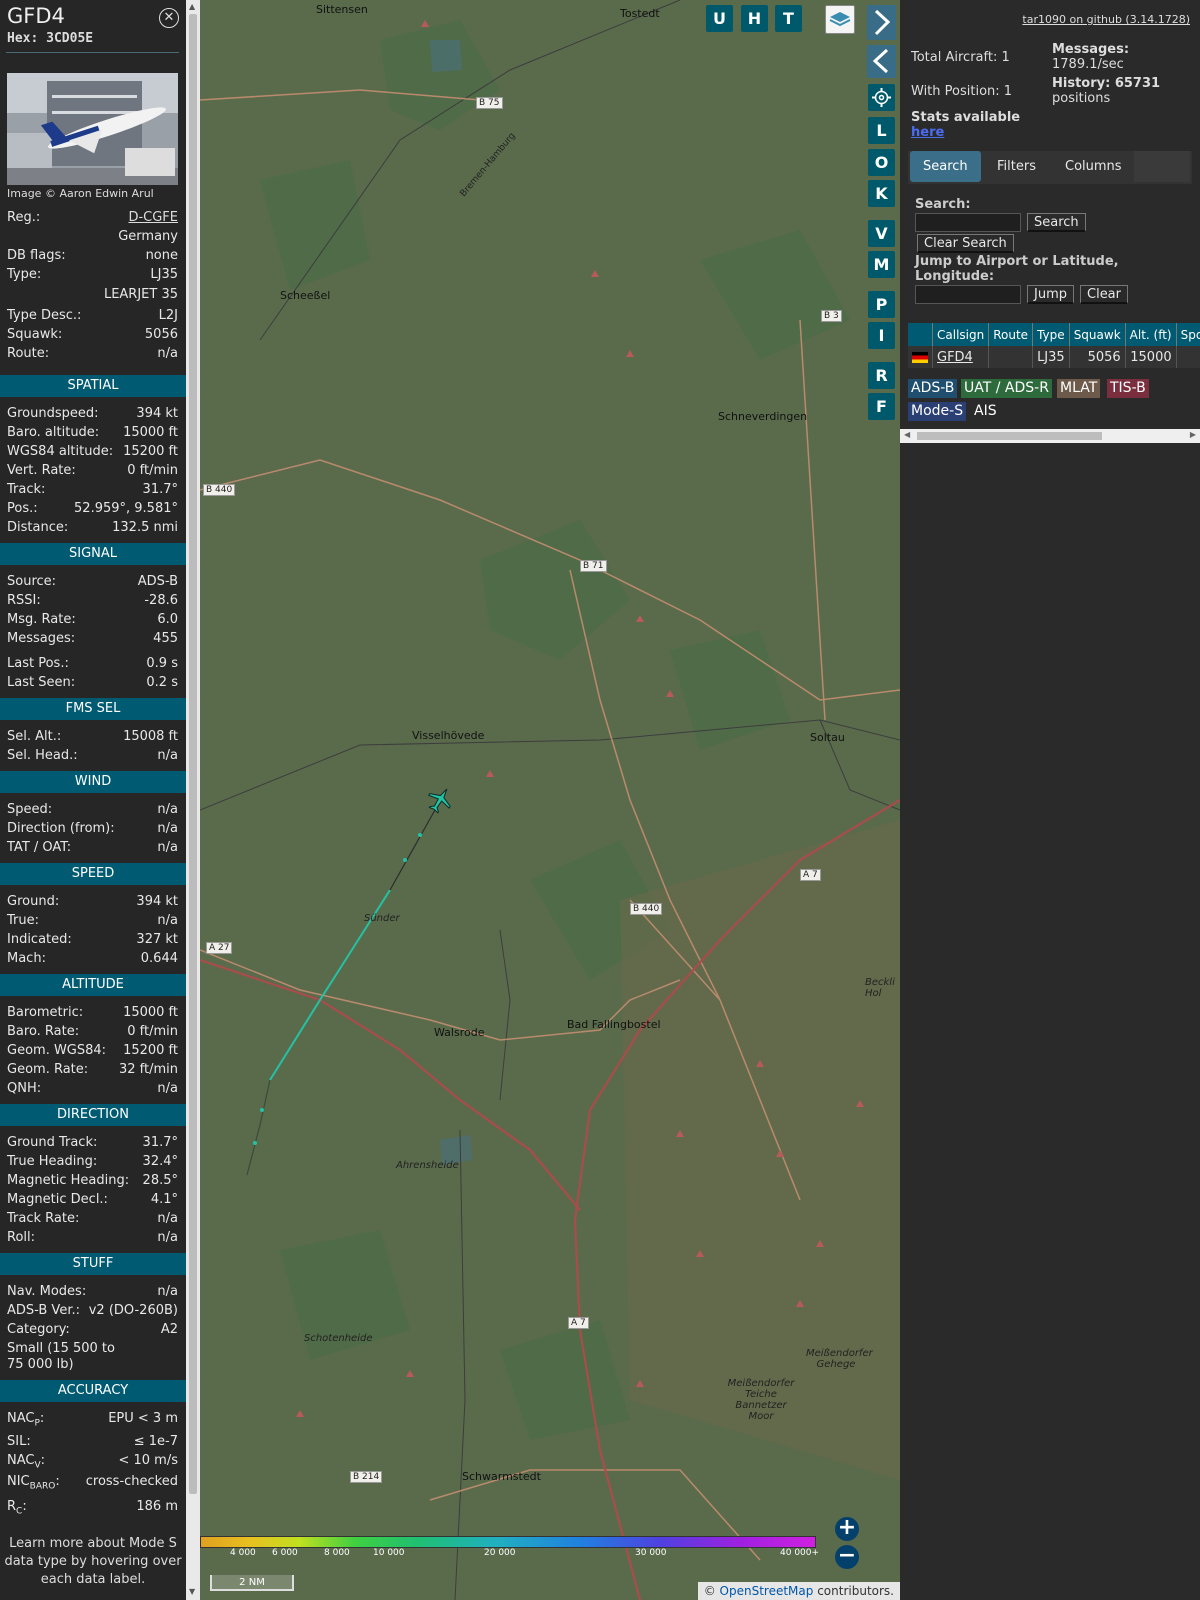 This screenshot has width=1200, height=1600. What do you see at coordinates (968, 294) in the screenshot?
I see `jump-input` at bounding box center [968, 294].